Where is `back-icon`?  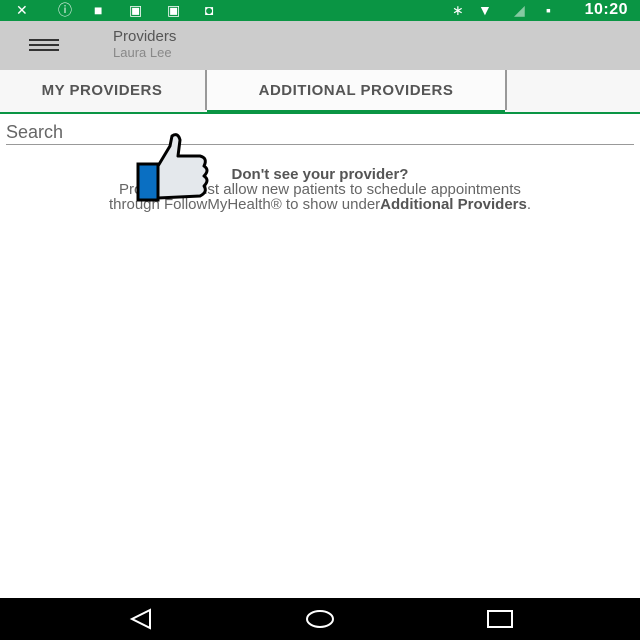 back-icon is located at coordinates (141, 619).